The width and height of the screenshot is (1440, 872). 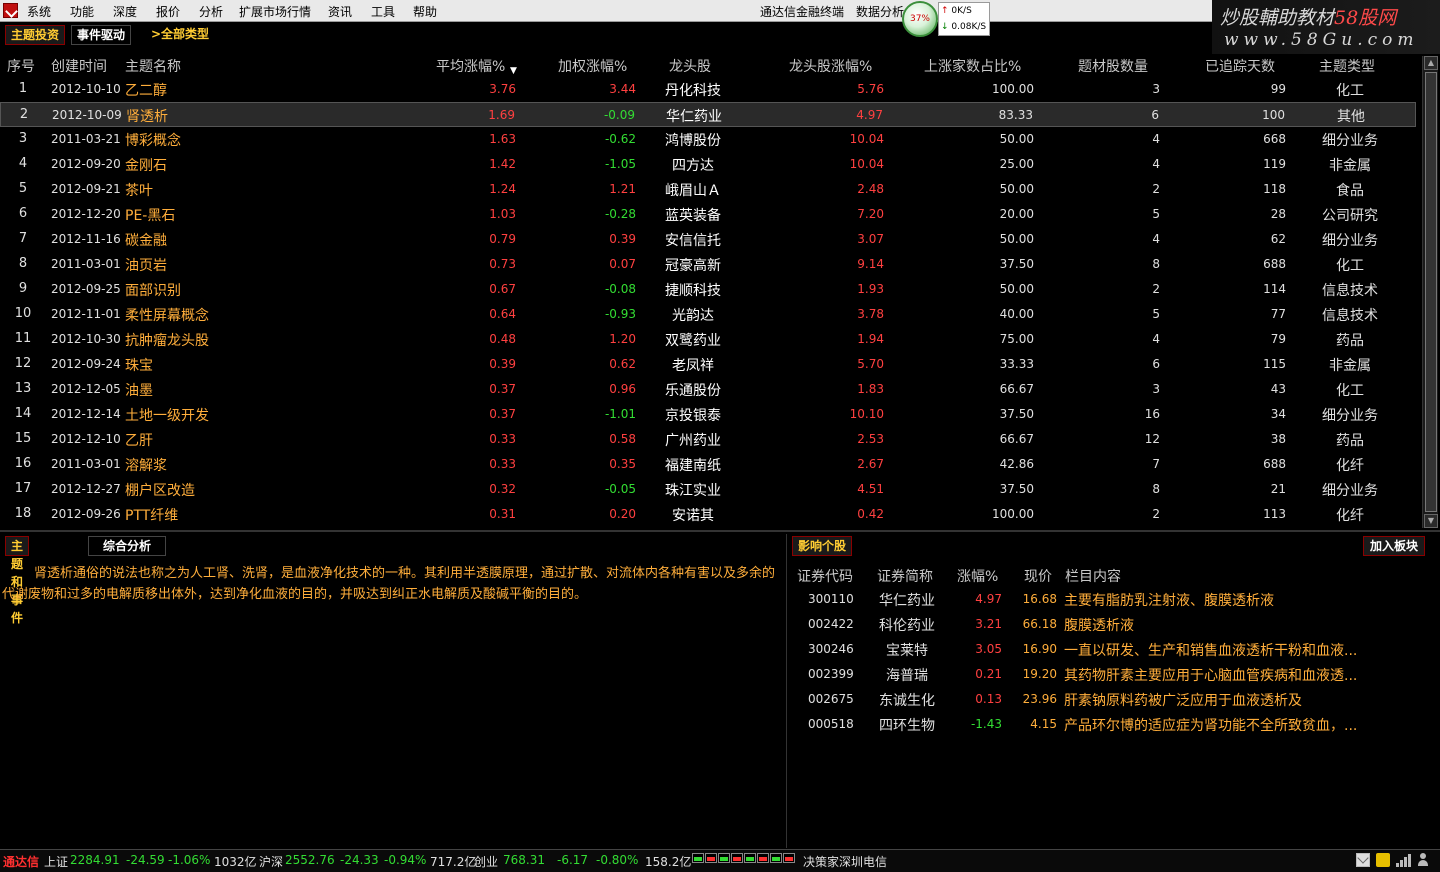 I want to click on row-leader-stock: 捷顺科技, so click(x=693, y=291).